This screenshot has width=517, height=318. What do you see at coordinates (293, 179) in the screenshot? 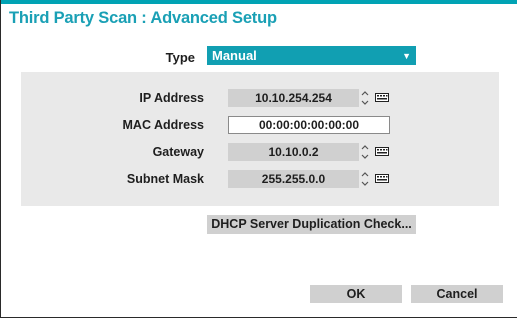
I see `subnet-mask-field: 255.255.0.0` at bounding box center [293, 179].